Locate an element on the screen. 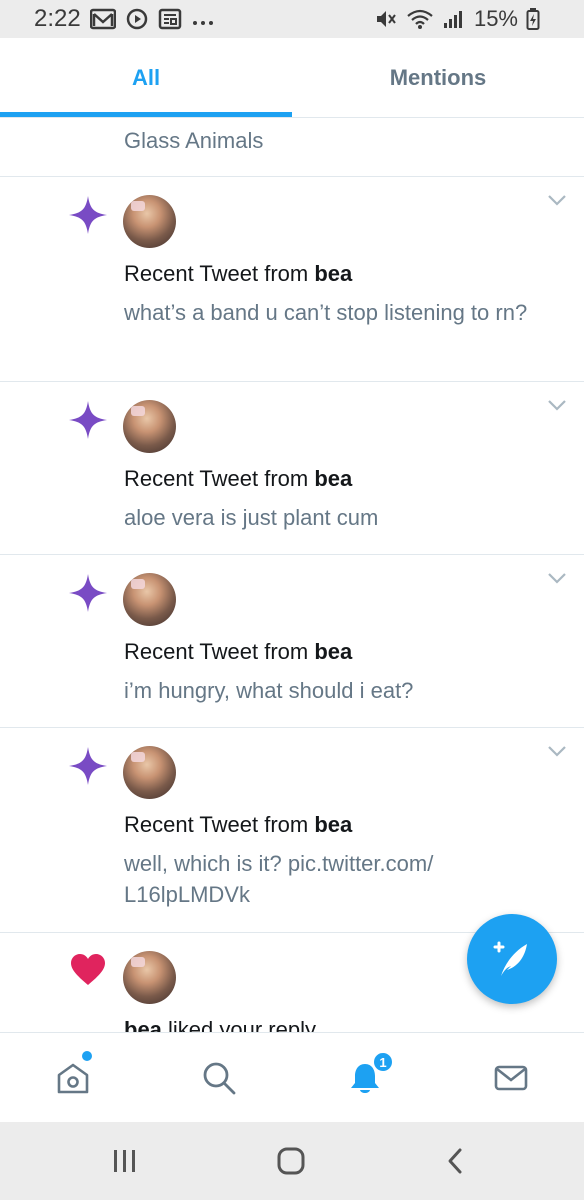 The height and width of the screenshot is (1200, 584). search-icon is located at coordinates (219, 1078).